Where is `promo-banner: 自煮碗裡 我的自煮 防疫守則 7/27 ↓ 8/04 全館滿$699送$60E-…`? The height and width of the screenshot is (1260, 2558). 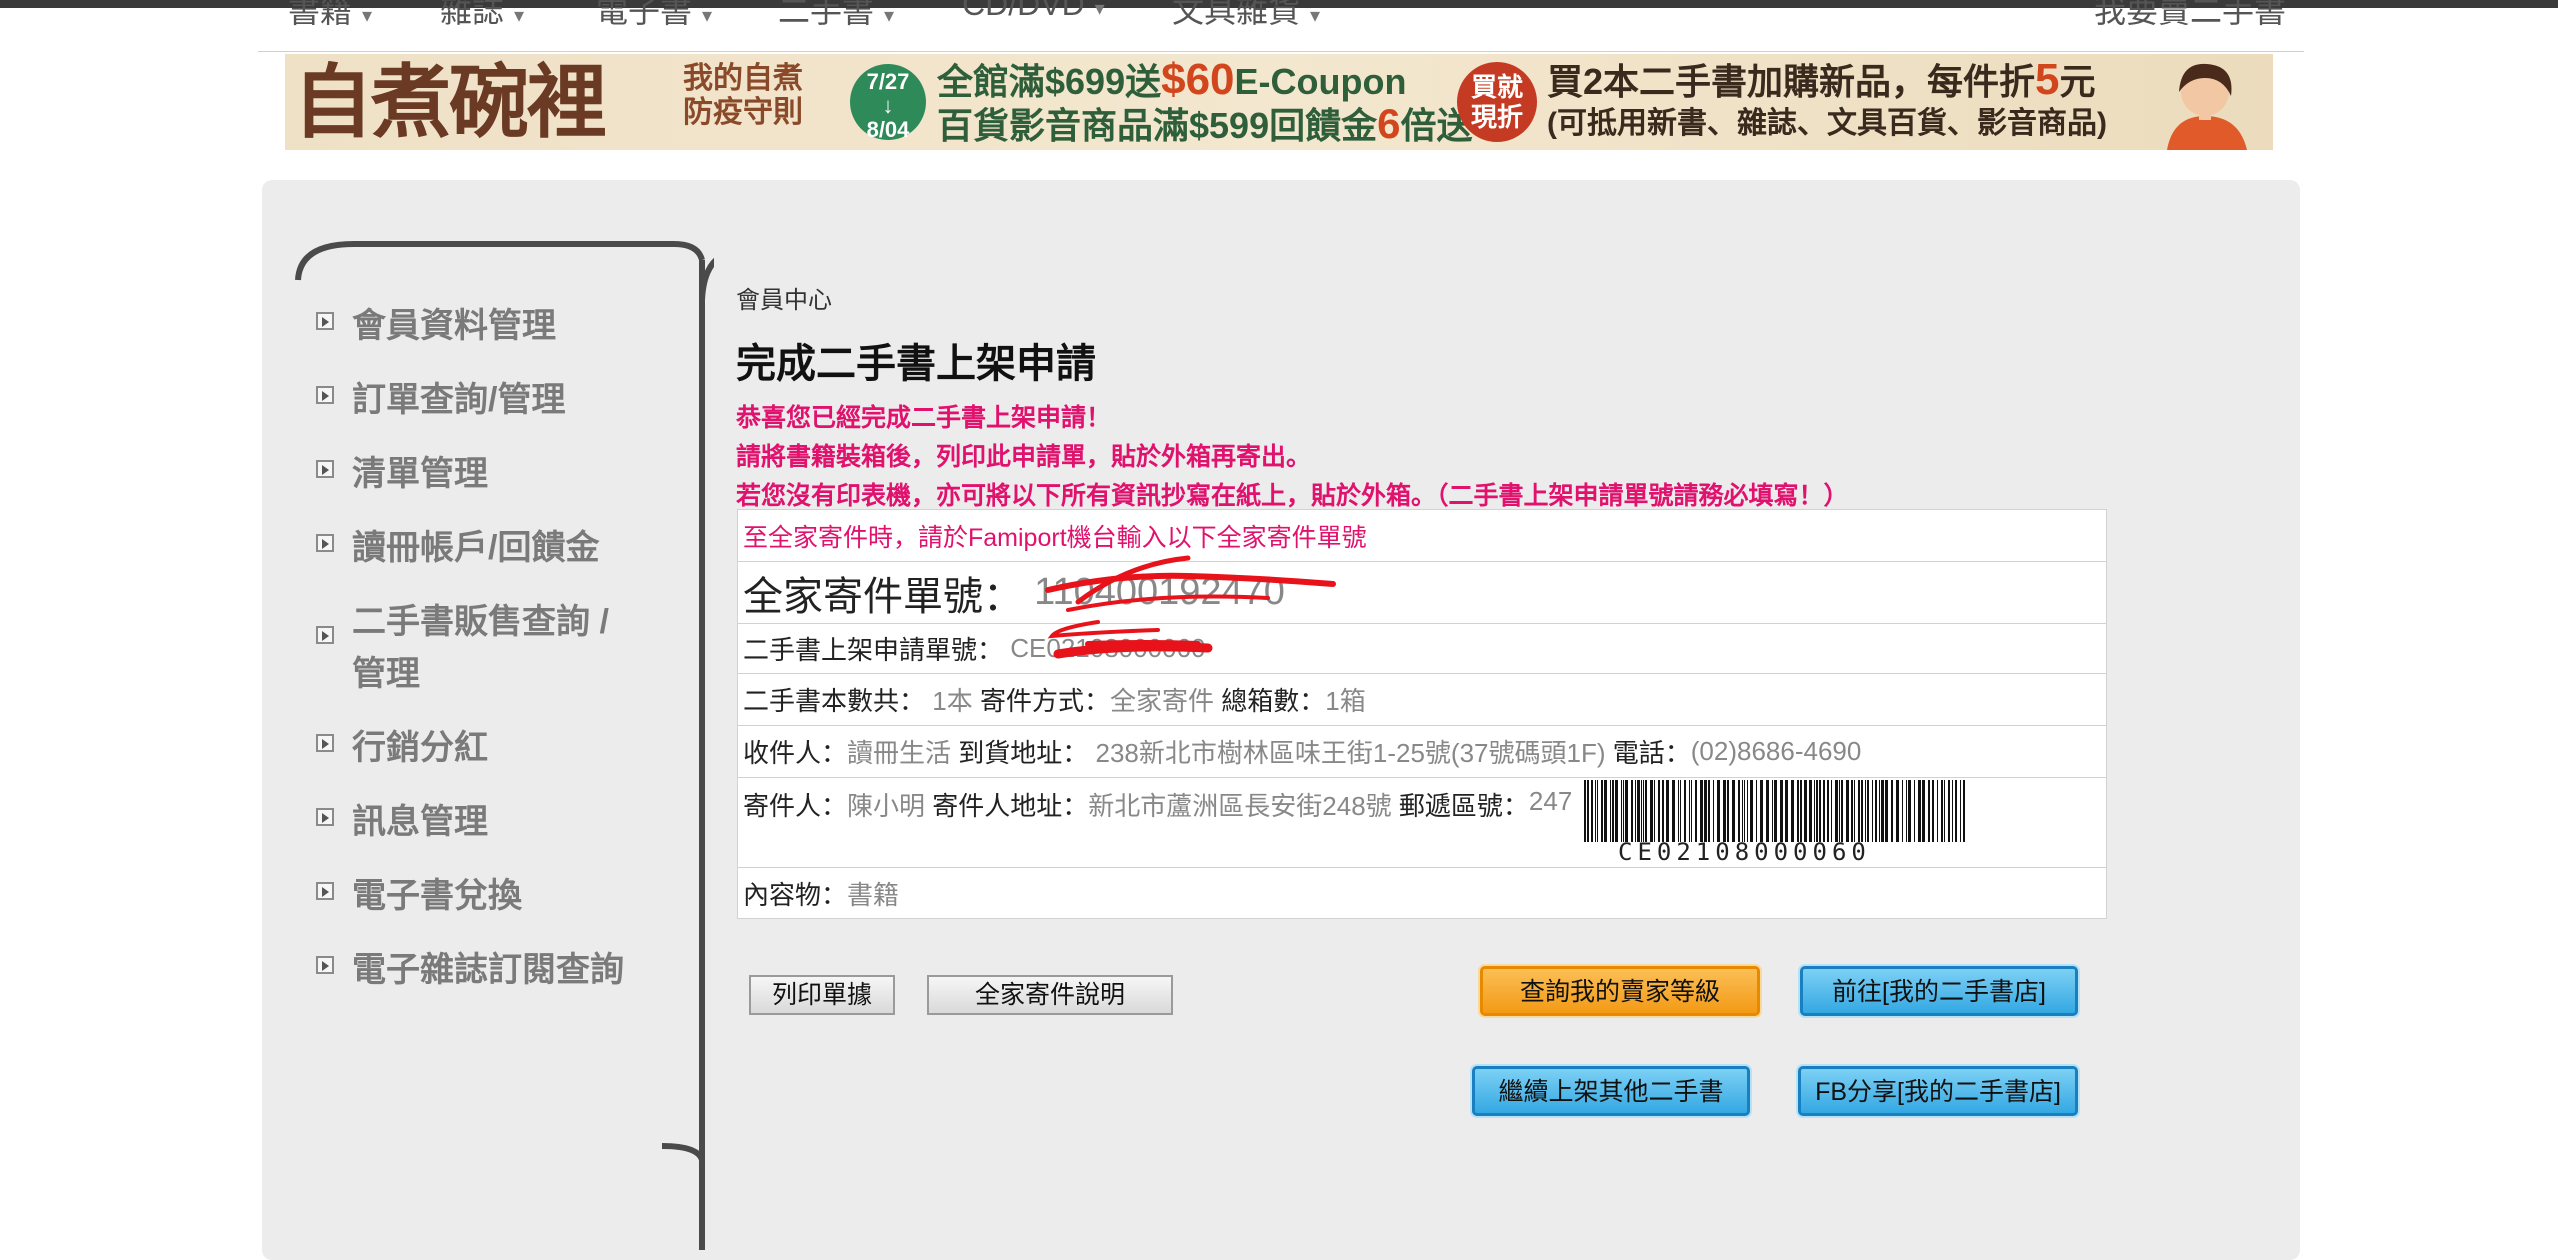
promo-banner: 自煮碗裡 我的自煮 防疫守則 7/27 ↓ 8/04 全館滿$699送$60E-… is located at coordinates (1279, 102).